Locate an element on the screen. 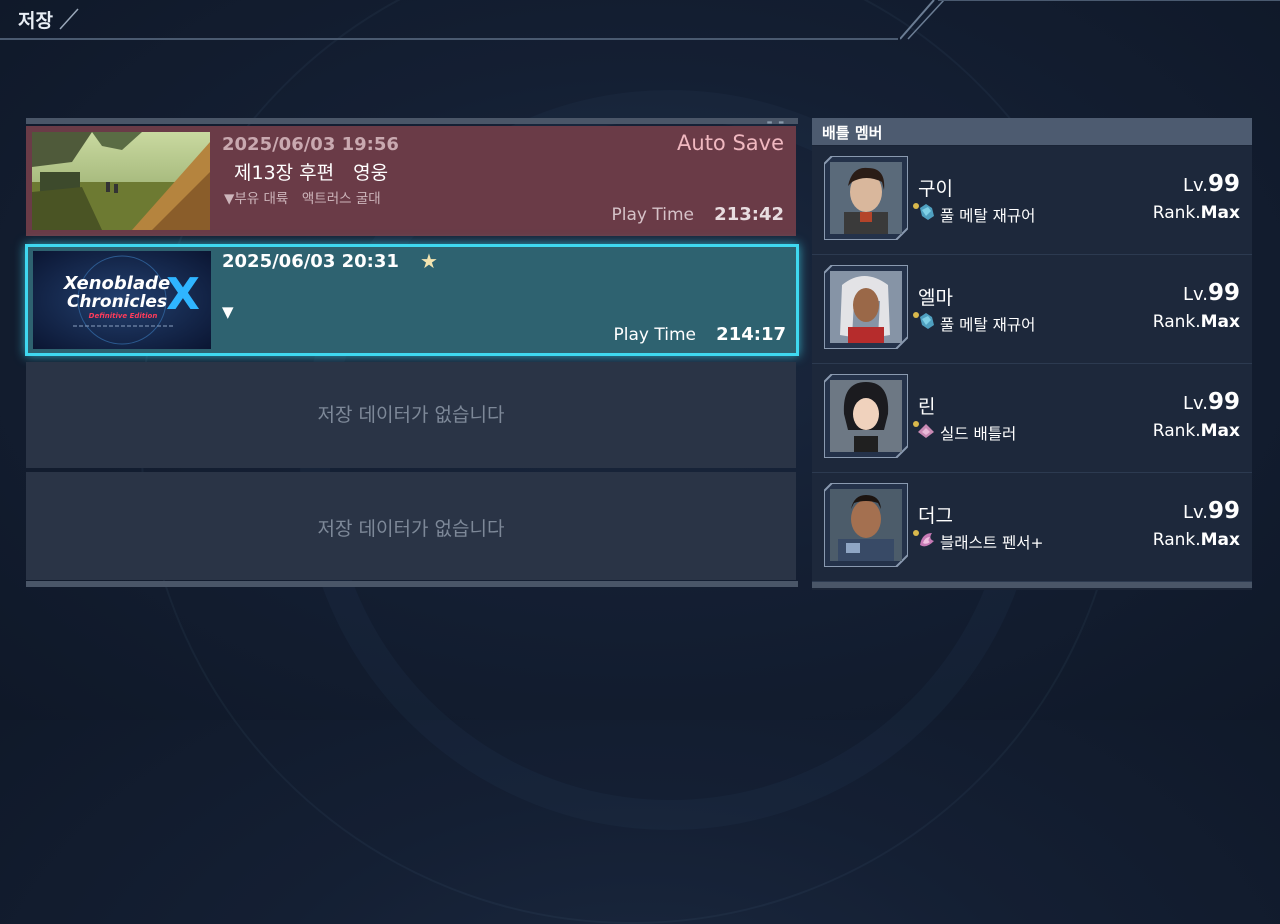  slot-date: 2025/06/03 20:31 is located at coordinates (310, 261).